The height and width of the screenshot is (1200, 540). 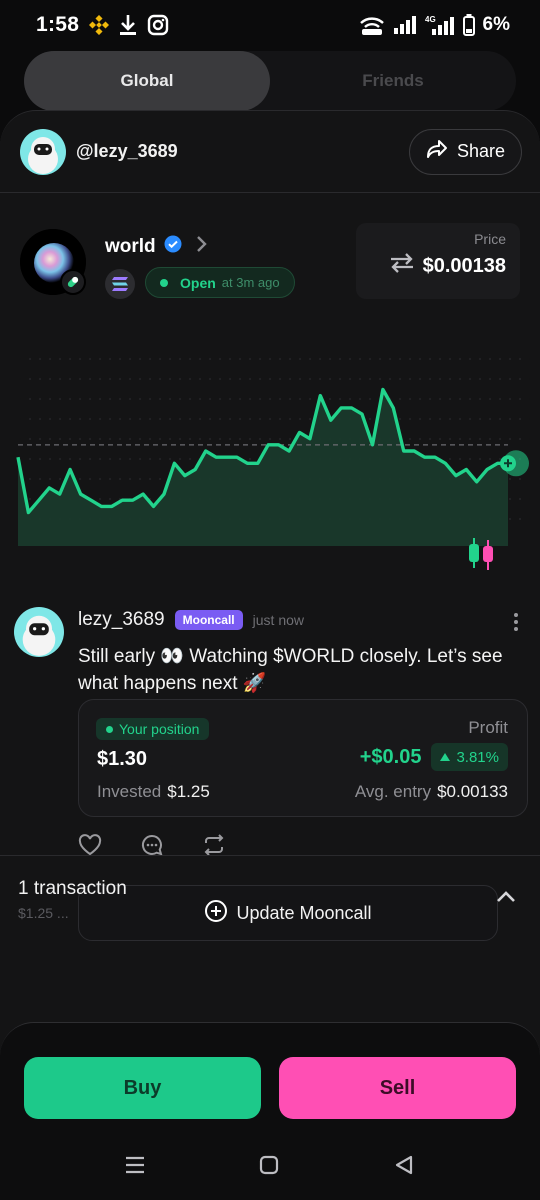 I want to click on chevron-up-icon, so click(x=506, y=899).